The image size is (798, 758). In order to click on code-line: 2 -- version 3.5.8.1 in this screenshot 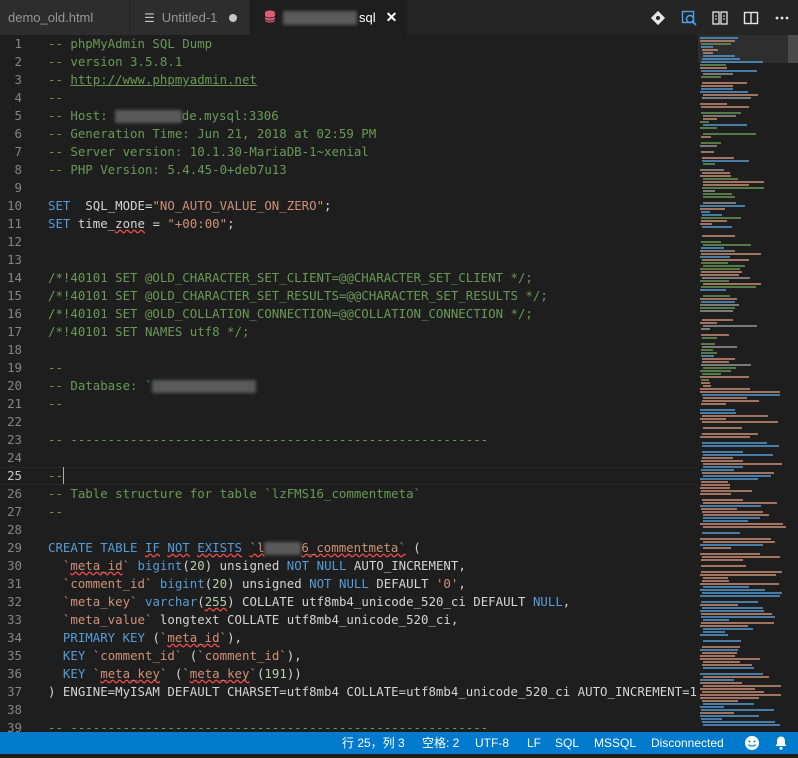, I will do `click(349, 62)`.